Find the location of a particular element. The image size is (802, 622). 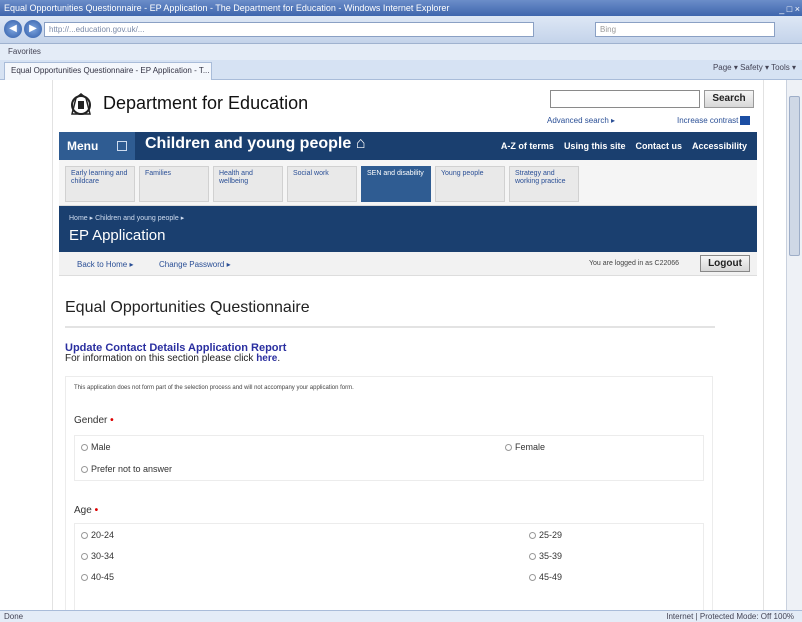

gender-male-option: Male is located at coordinates (96, 447).